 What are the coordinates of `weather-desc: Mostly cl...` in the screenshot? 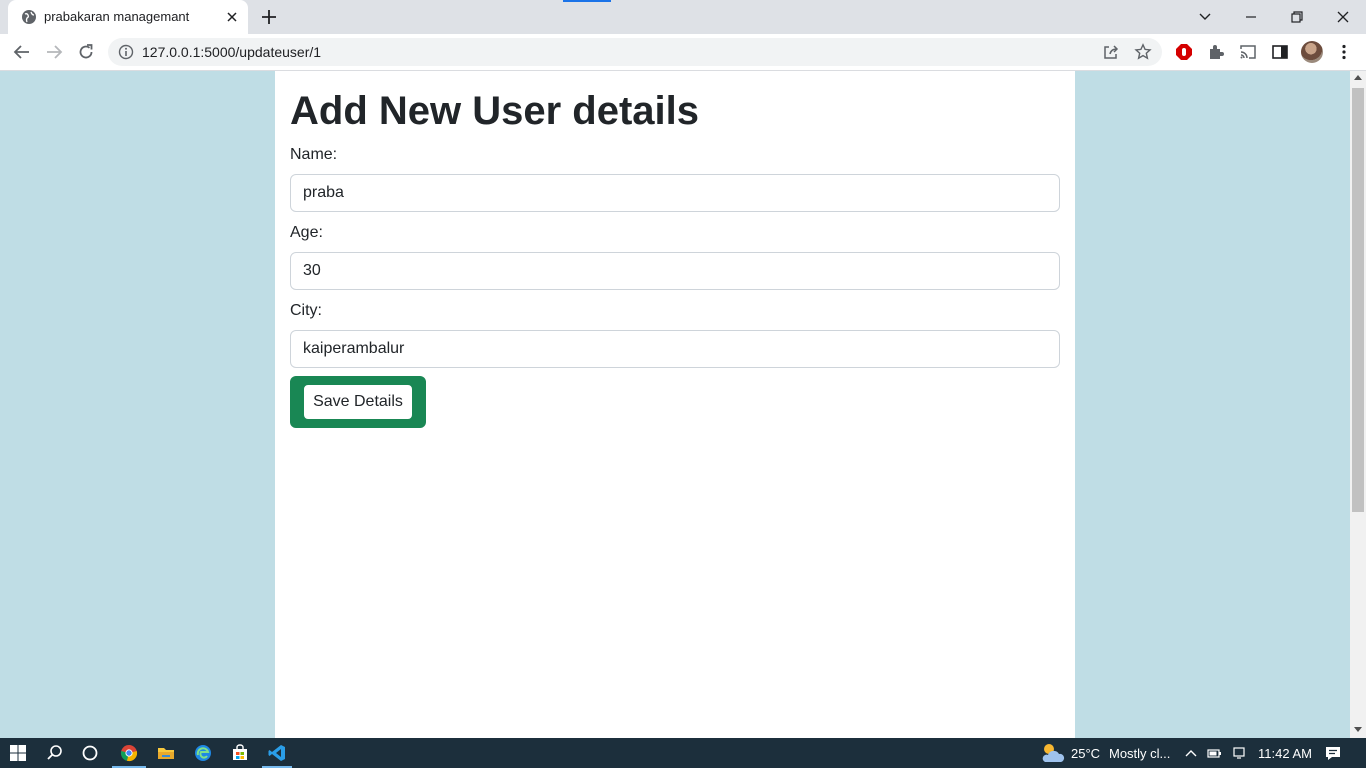 It's located at (1139, 753).